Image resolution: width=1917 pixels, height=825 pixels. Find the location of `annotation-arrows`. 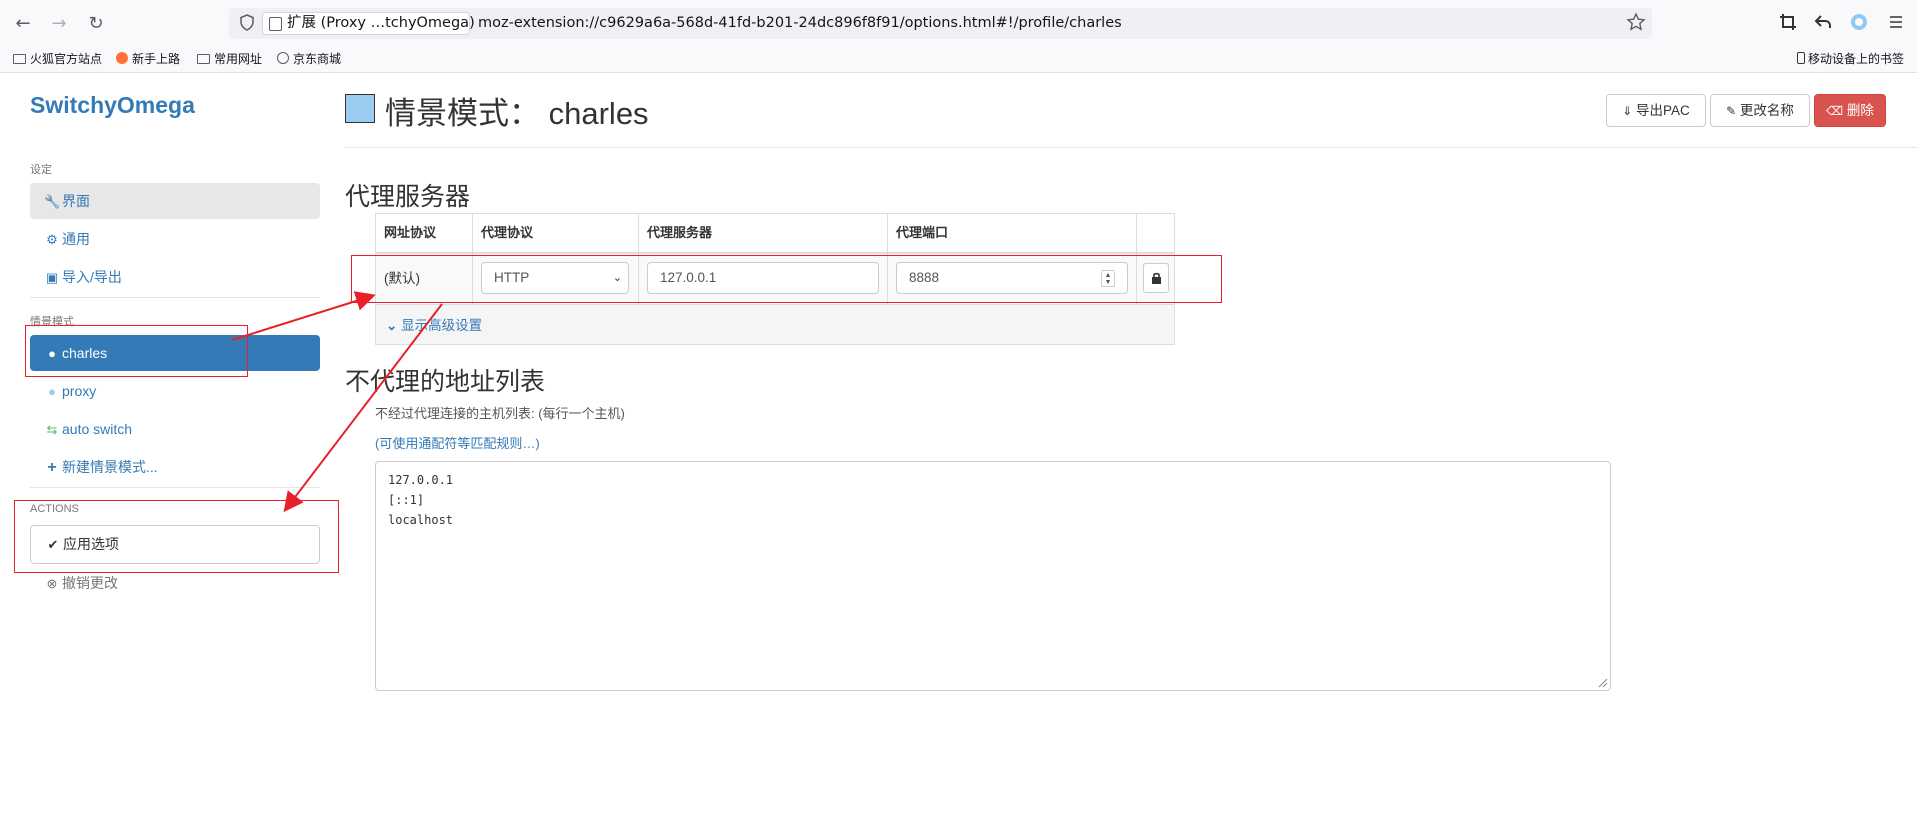

annotation-arrows is located at coordinates (337, 402).